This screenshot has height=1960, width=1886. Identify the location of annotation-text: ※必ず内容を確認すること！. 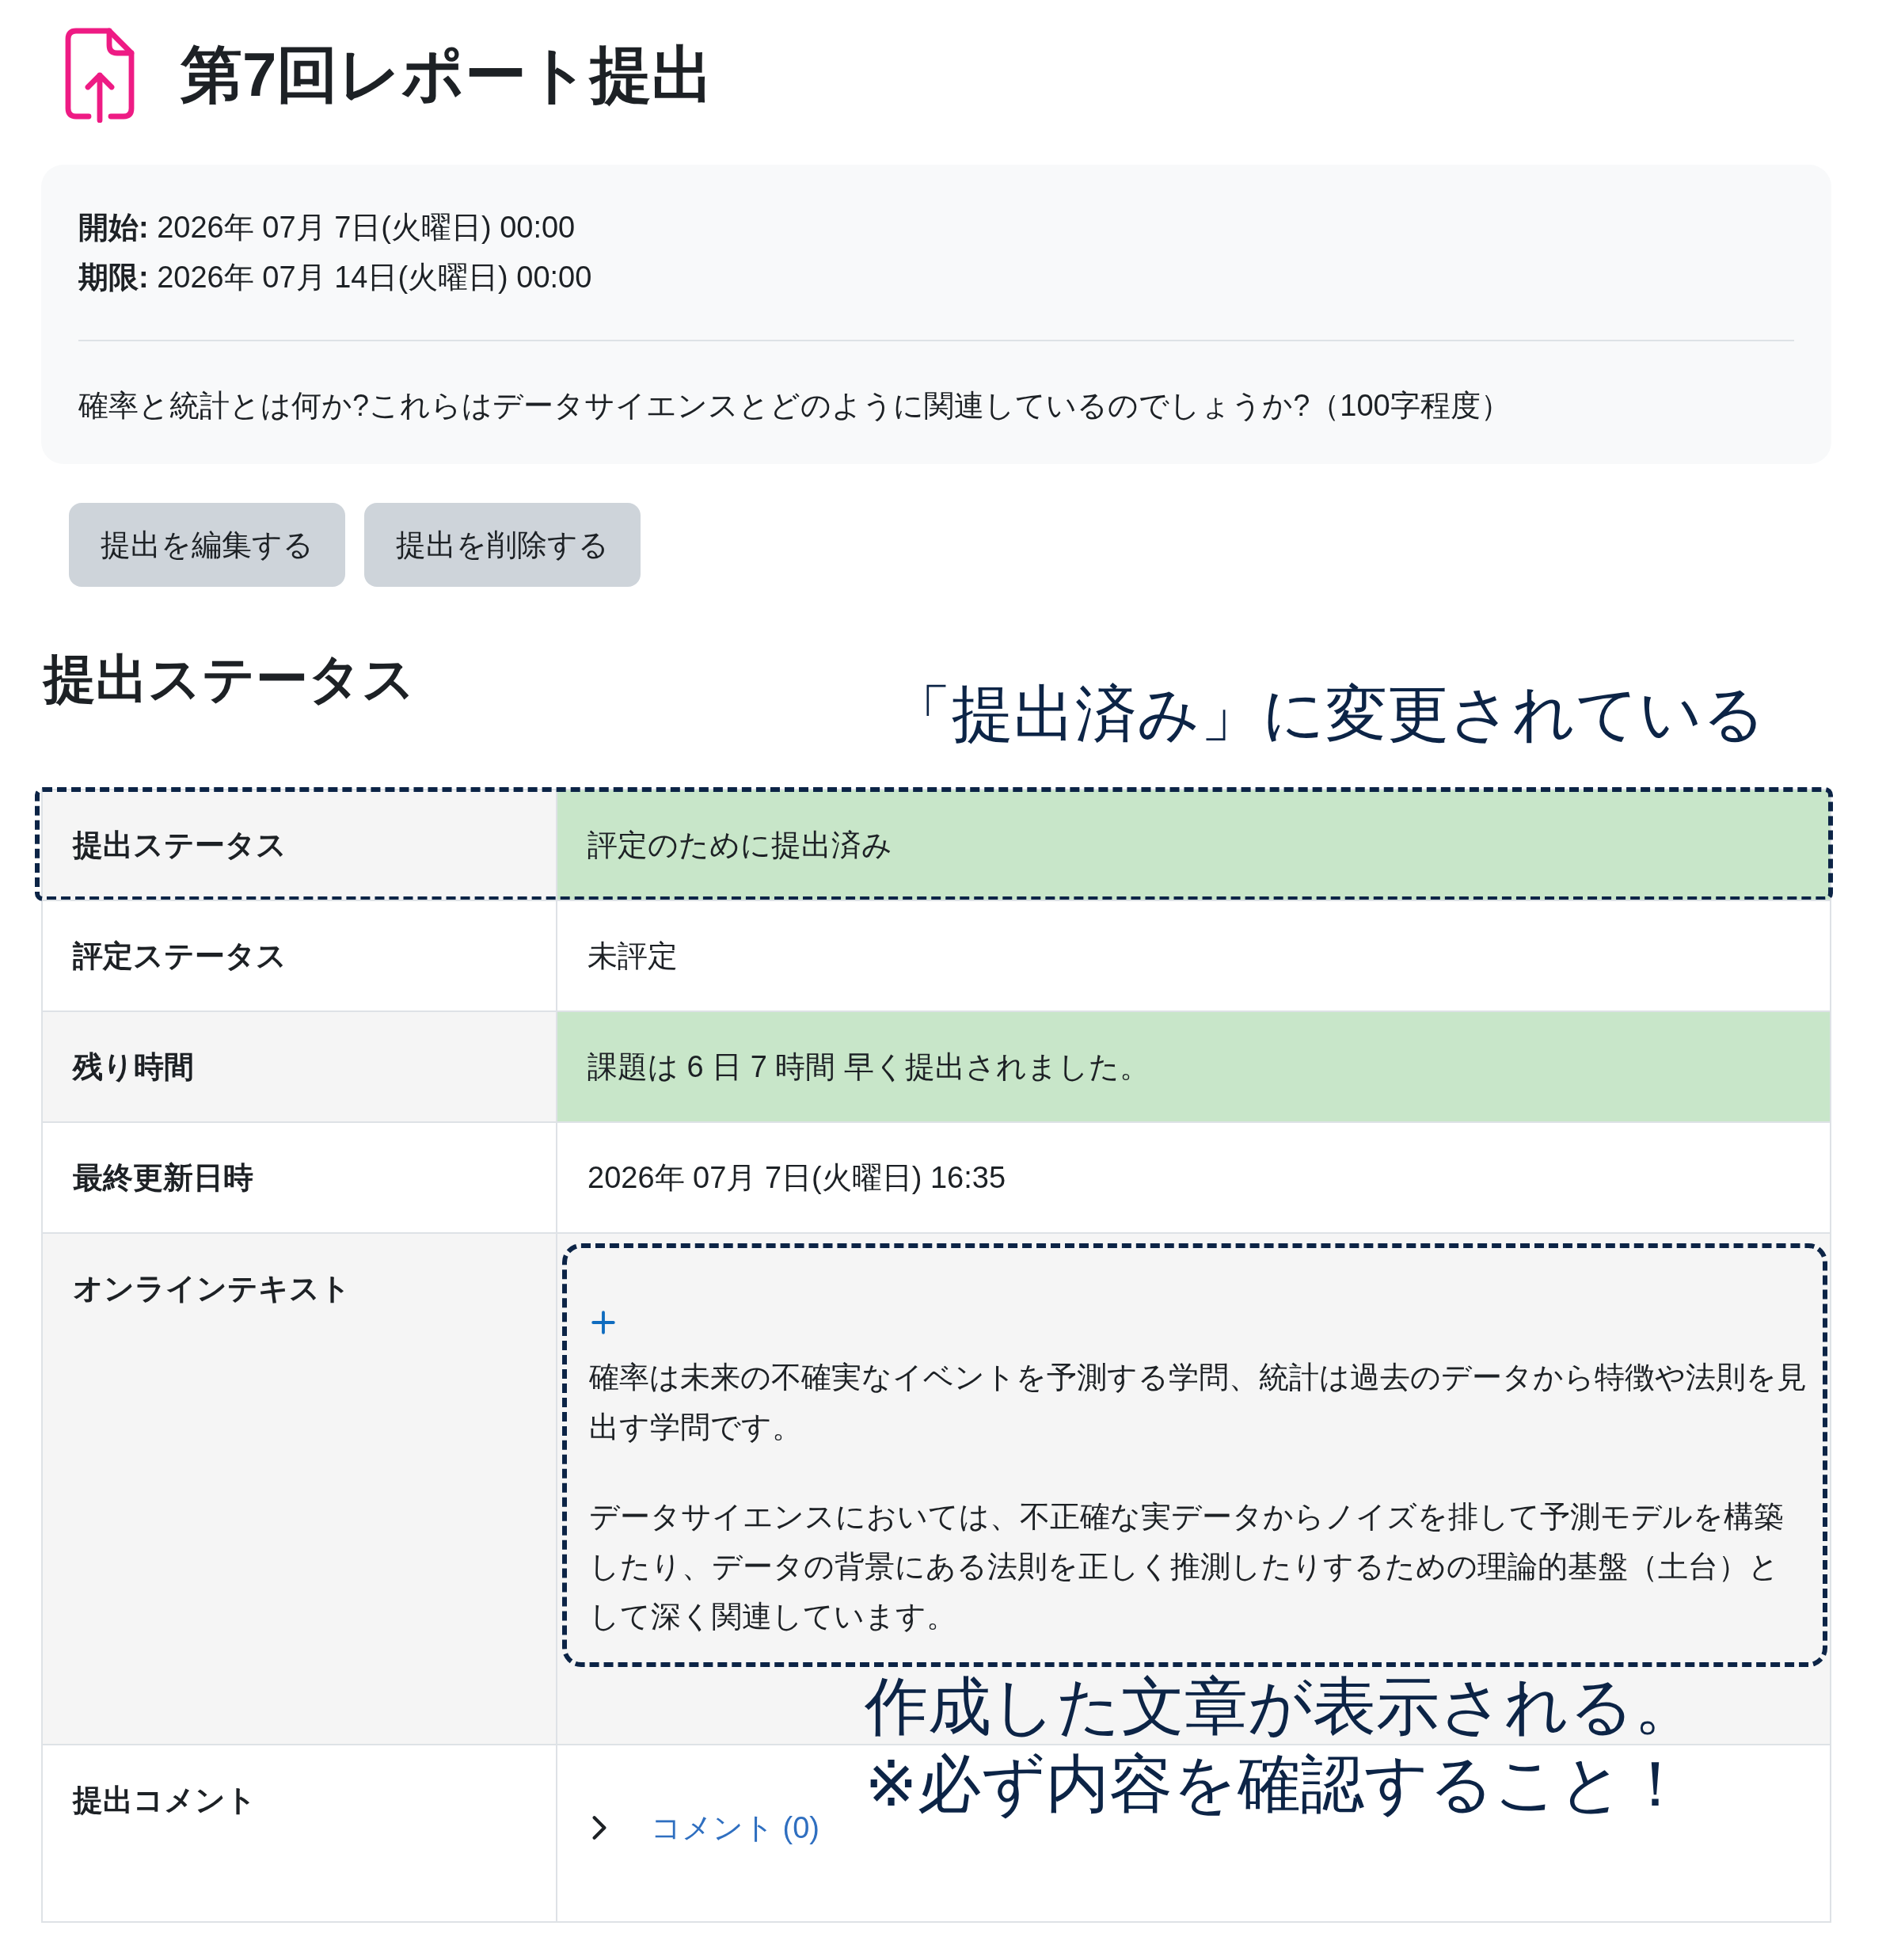
(1277, 1784).